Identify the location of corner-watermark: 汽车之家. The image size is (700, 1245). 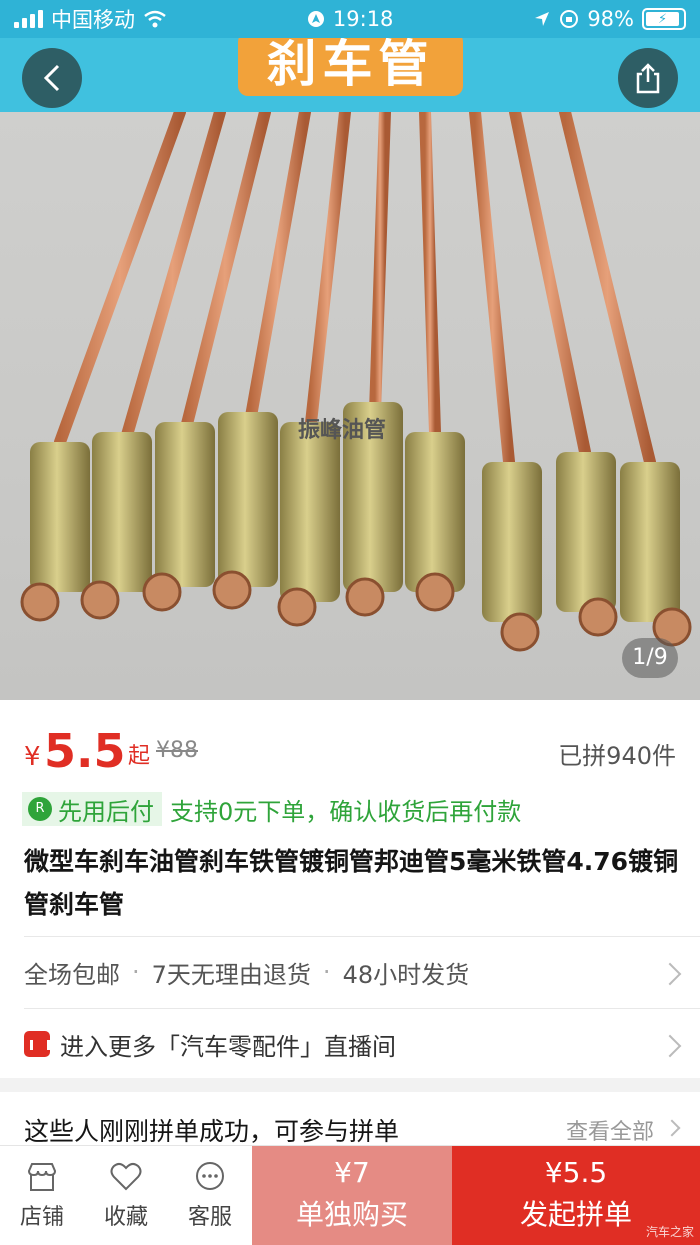
(669, 1232).